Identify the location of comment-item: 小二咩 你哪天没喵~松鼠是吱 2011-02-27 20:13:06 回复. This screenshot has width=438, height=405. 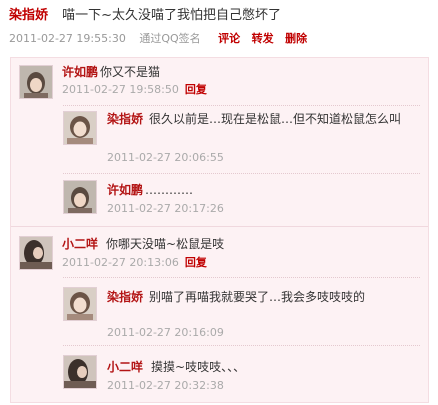
(219, 252).